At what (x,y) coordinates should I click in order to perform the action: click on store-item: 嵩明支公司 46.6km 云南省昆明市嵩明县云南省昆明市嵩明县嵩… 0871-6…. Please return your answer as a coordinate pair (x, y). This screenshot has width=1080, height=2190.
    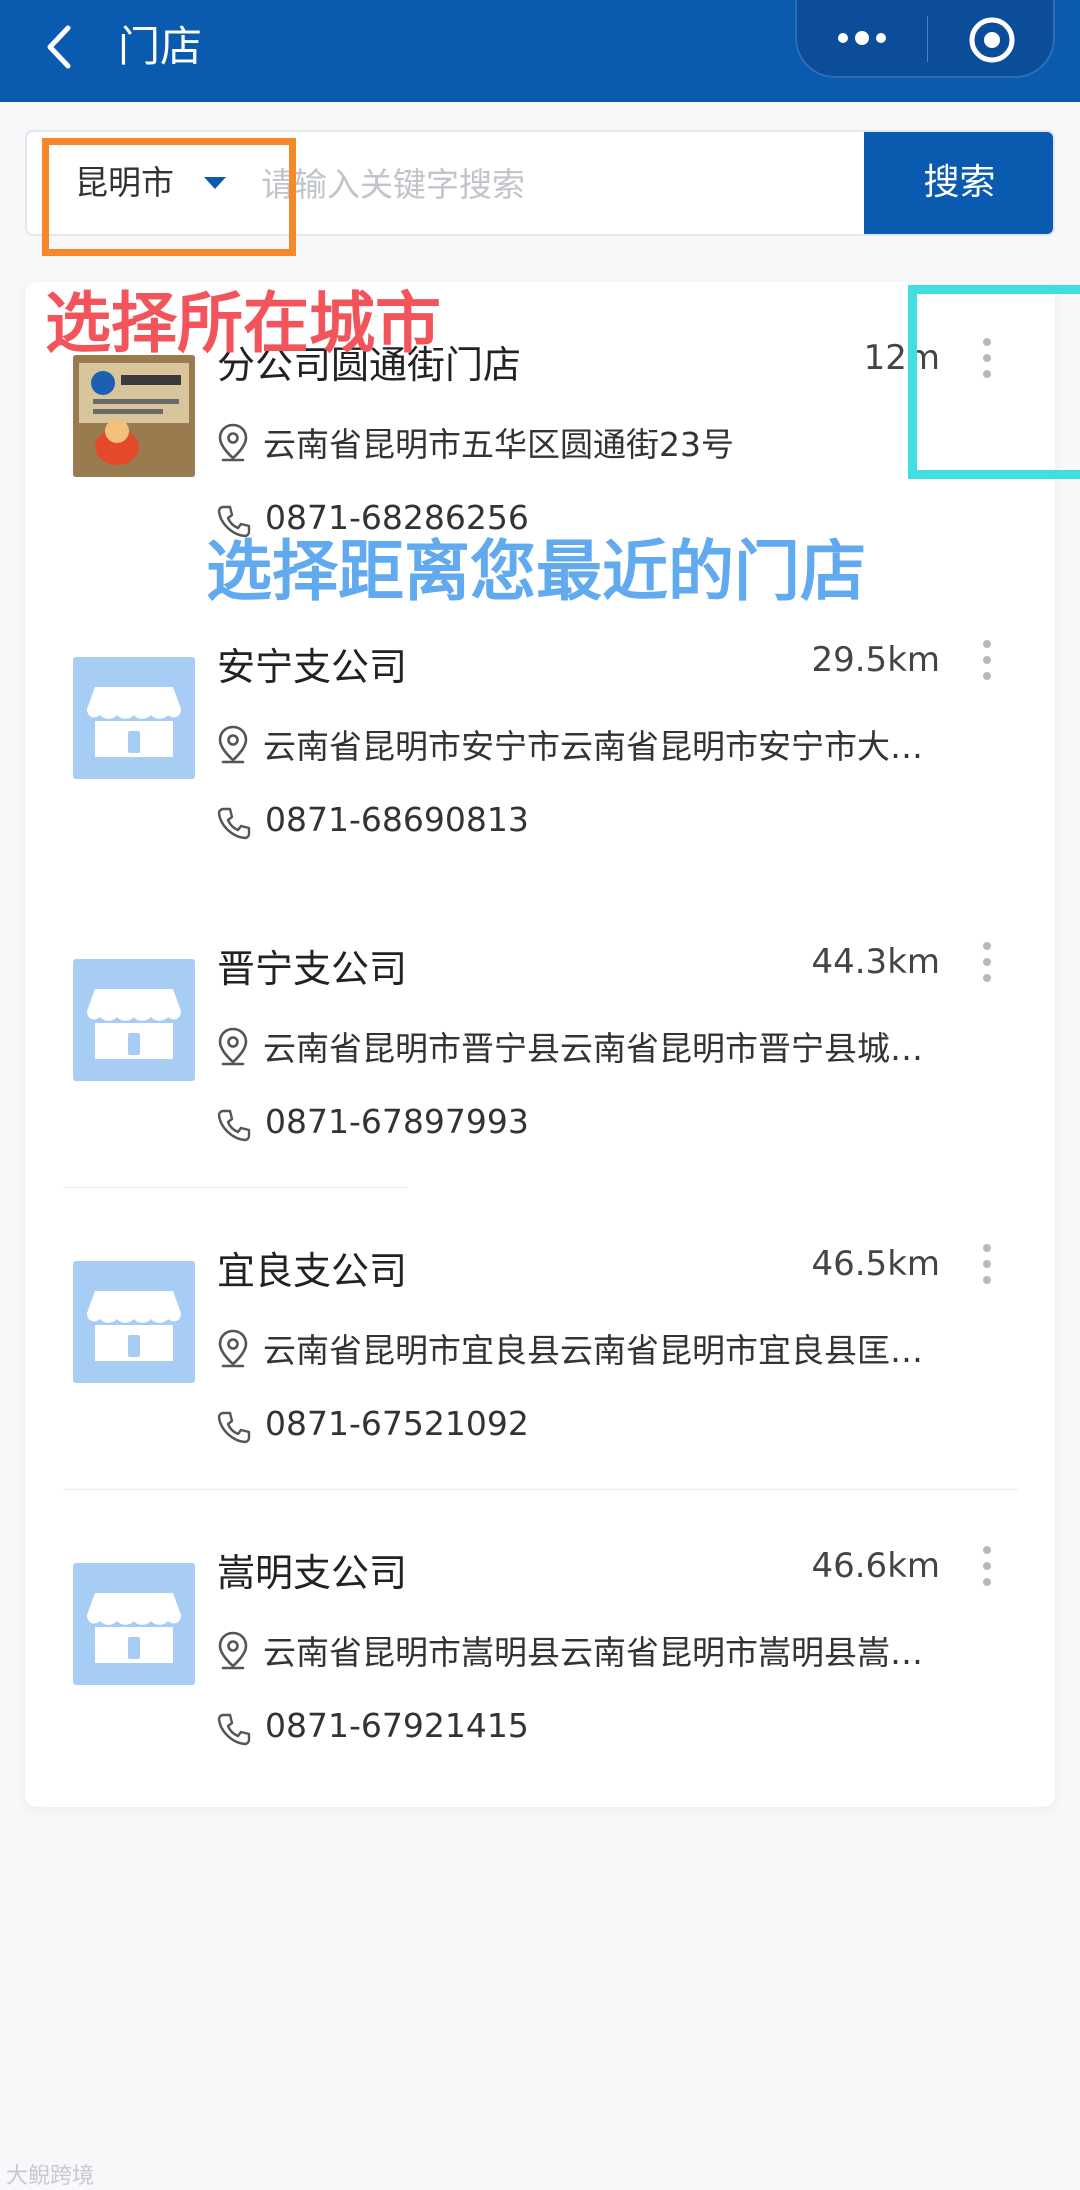
    Looking at the image, I should click on (540, 1641).